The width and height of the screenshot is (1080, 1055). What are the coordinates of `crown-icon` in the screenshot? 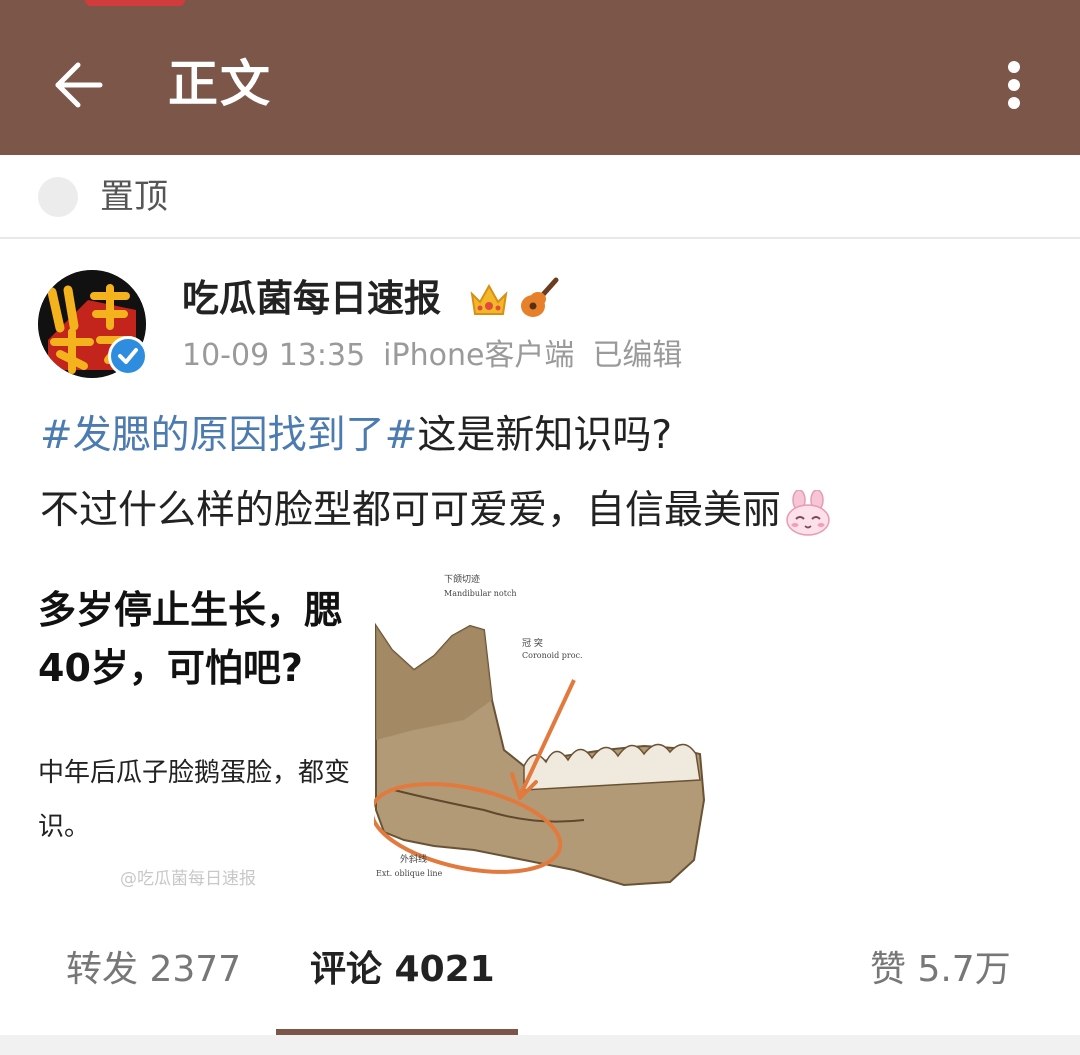 It's located at (489, 300).